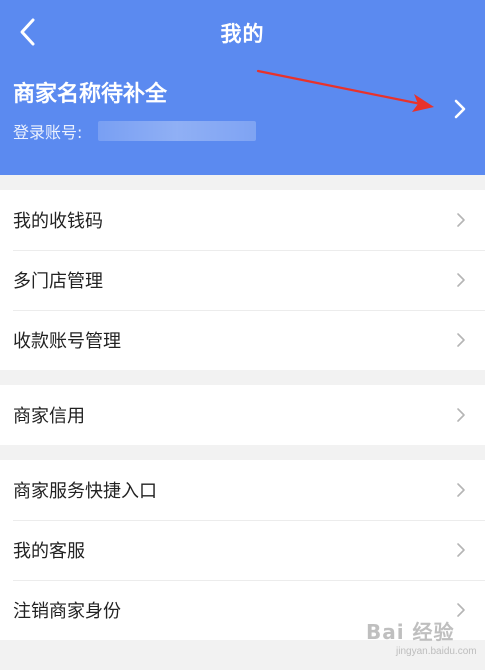 This screenshot has width=485, height=670. I want to click on menu-item-label: 商家信用, so click(49, 416).